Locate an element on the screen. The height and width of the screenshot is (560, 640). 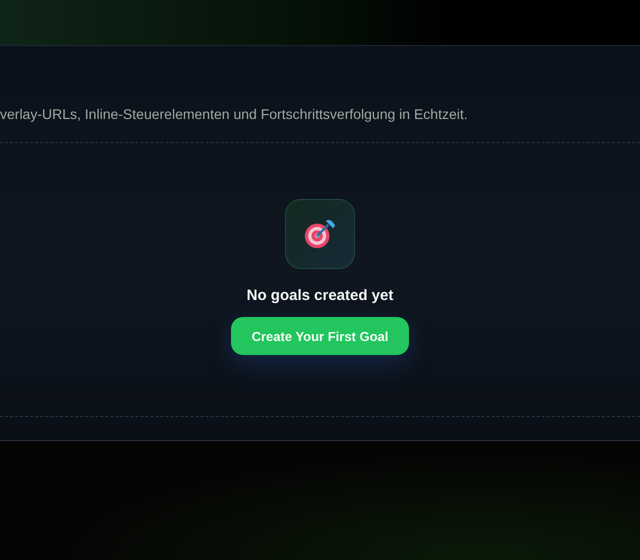
description-text: verlay-URLs, Inline-Steuerelementen und Fortschrittsverfolgung in Echtzeit. is located at coordinates (234, 114).